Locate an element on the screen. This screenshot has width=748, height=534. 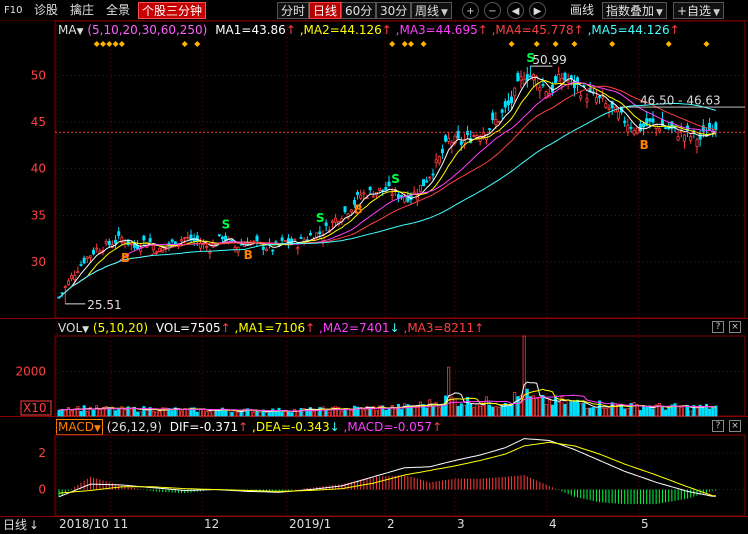
pane-border is located at coordinates (400, 376).